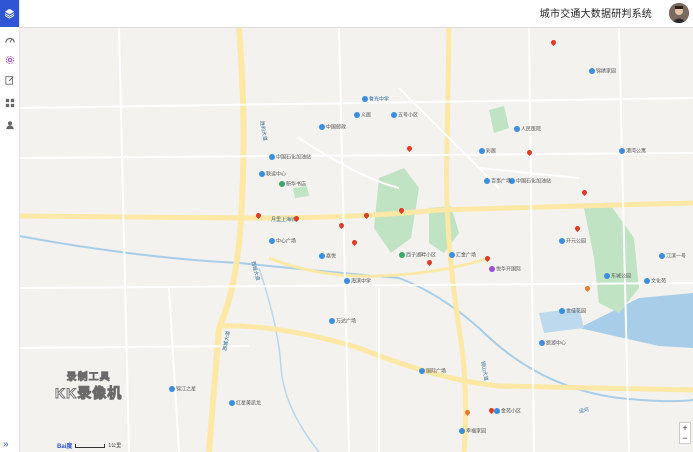 The width and height of the screenshot is (693, 452). Describe the element at coordinates (672, 256) in the screenshot. I see `poi-label: 江滨一号` at that location.